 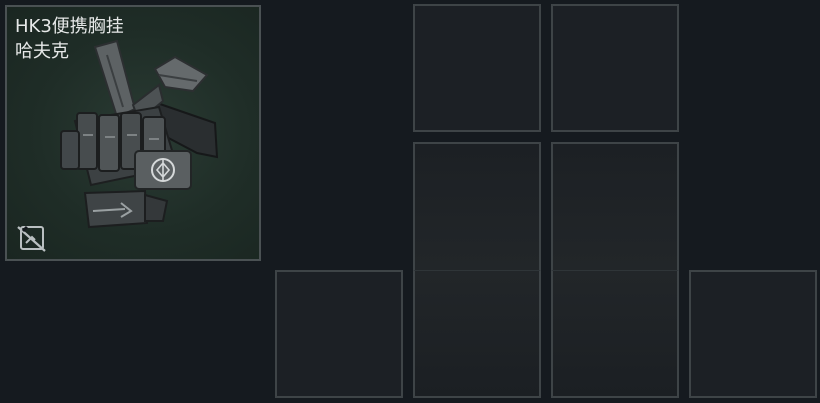 I want to click on chest-rig-icon, so click(x=139, y=134).